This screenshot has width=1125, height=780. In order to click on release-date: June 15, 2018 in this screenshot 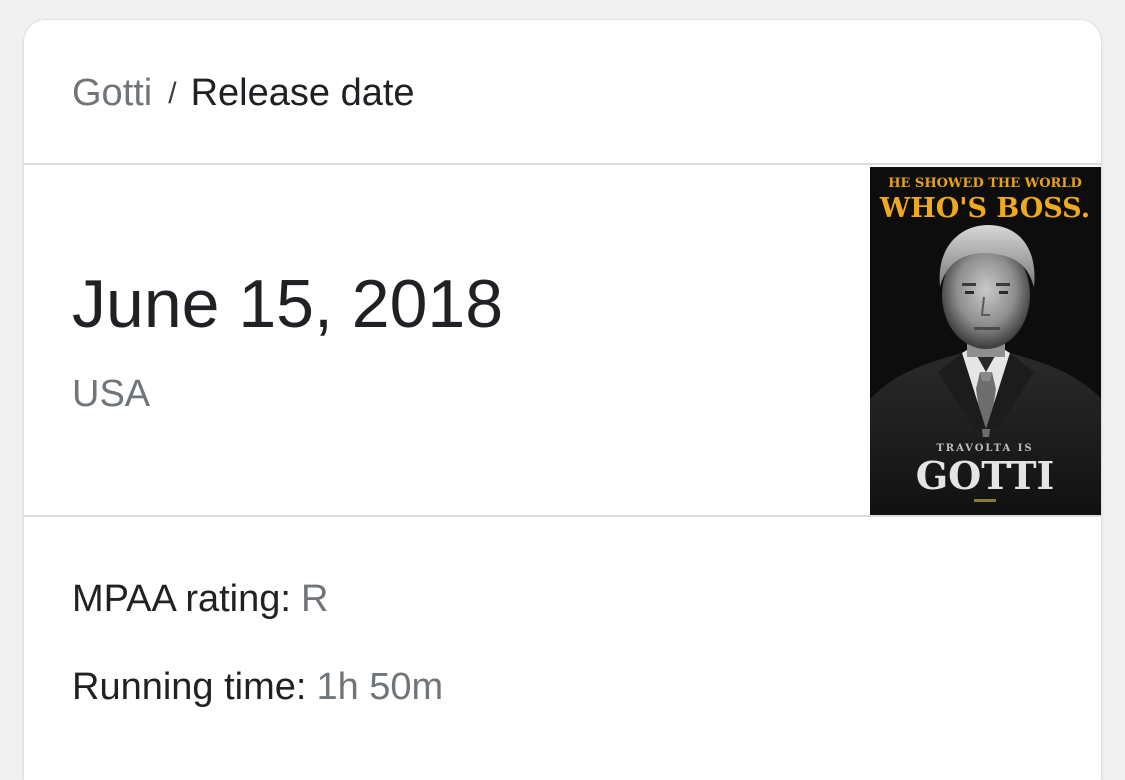, I will do `click(288, 304)`.